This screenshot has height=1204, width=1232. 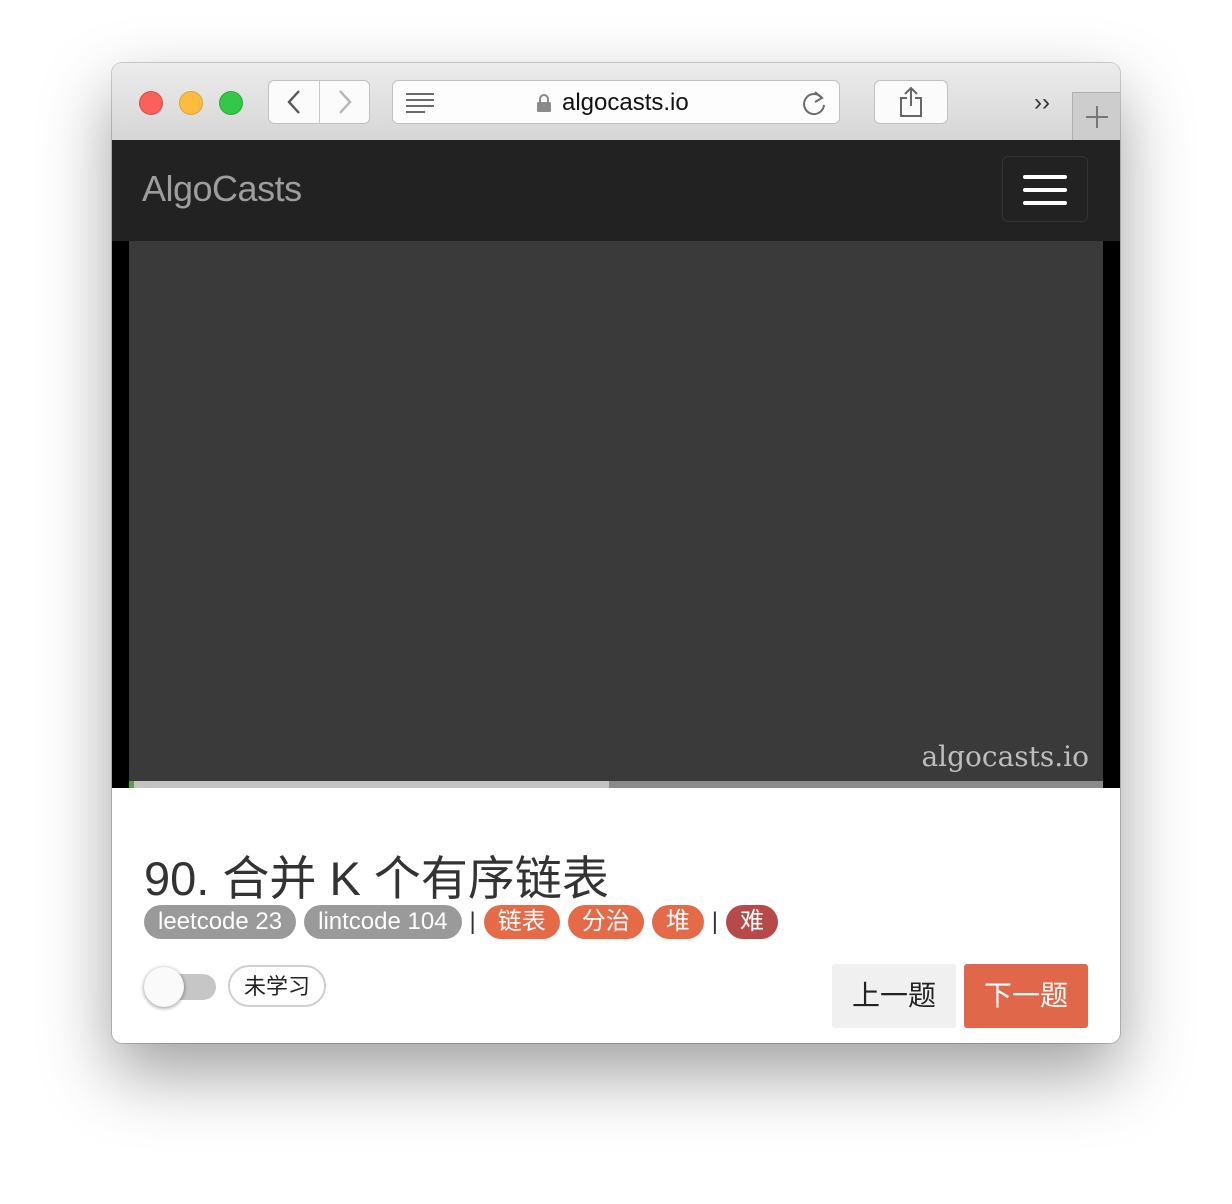 I want to click on next-problem-button: 下一题, so click(x=1026, y=996).